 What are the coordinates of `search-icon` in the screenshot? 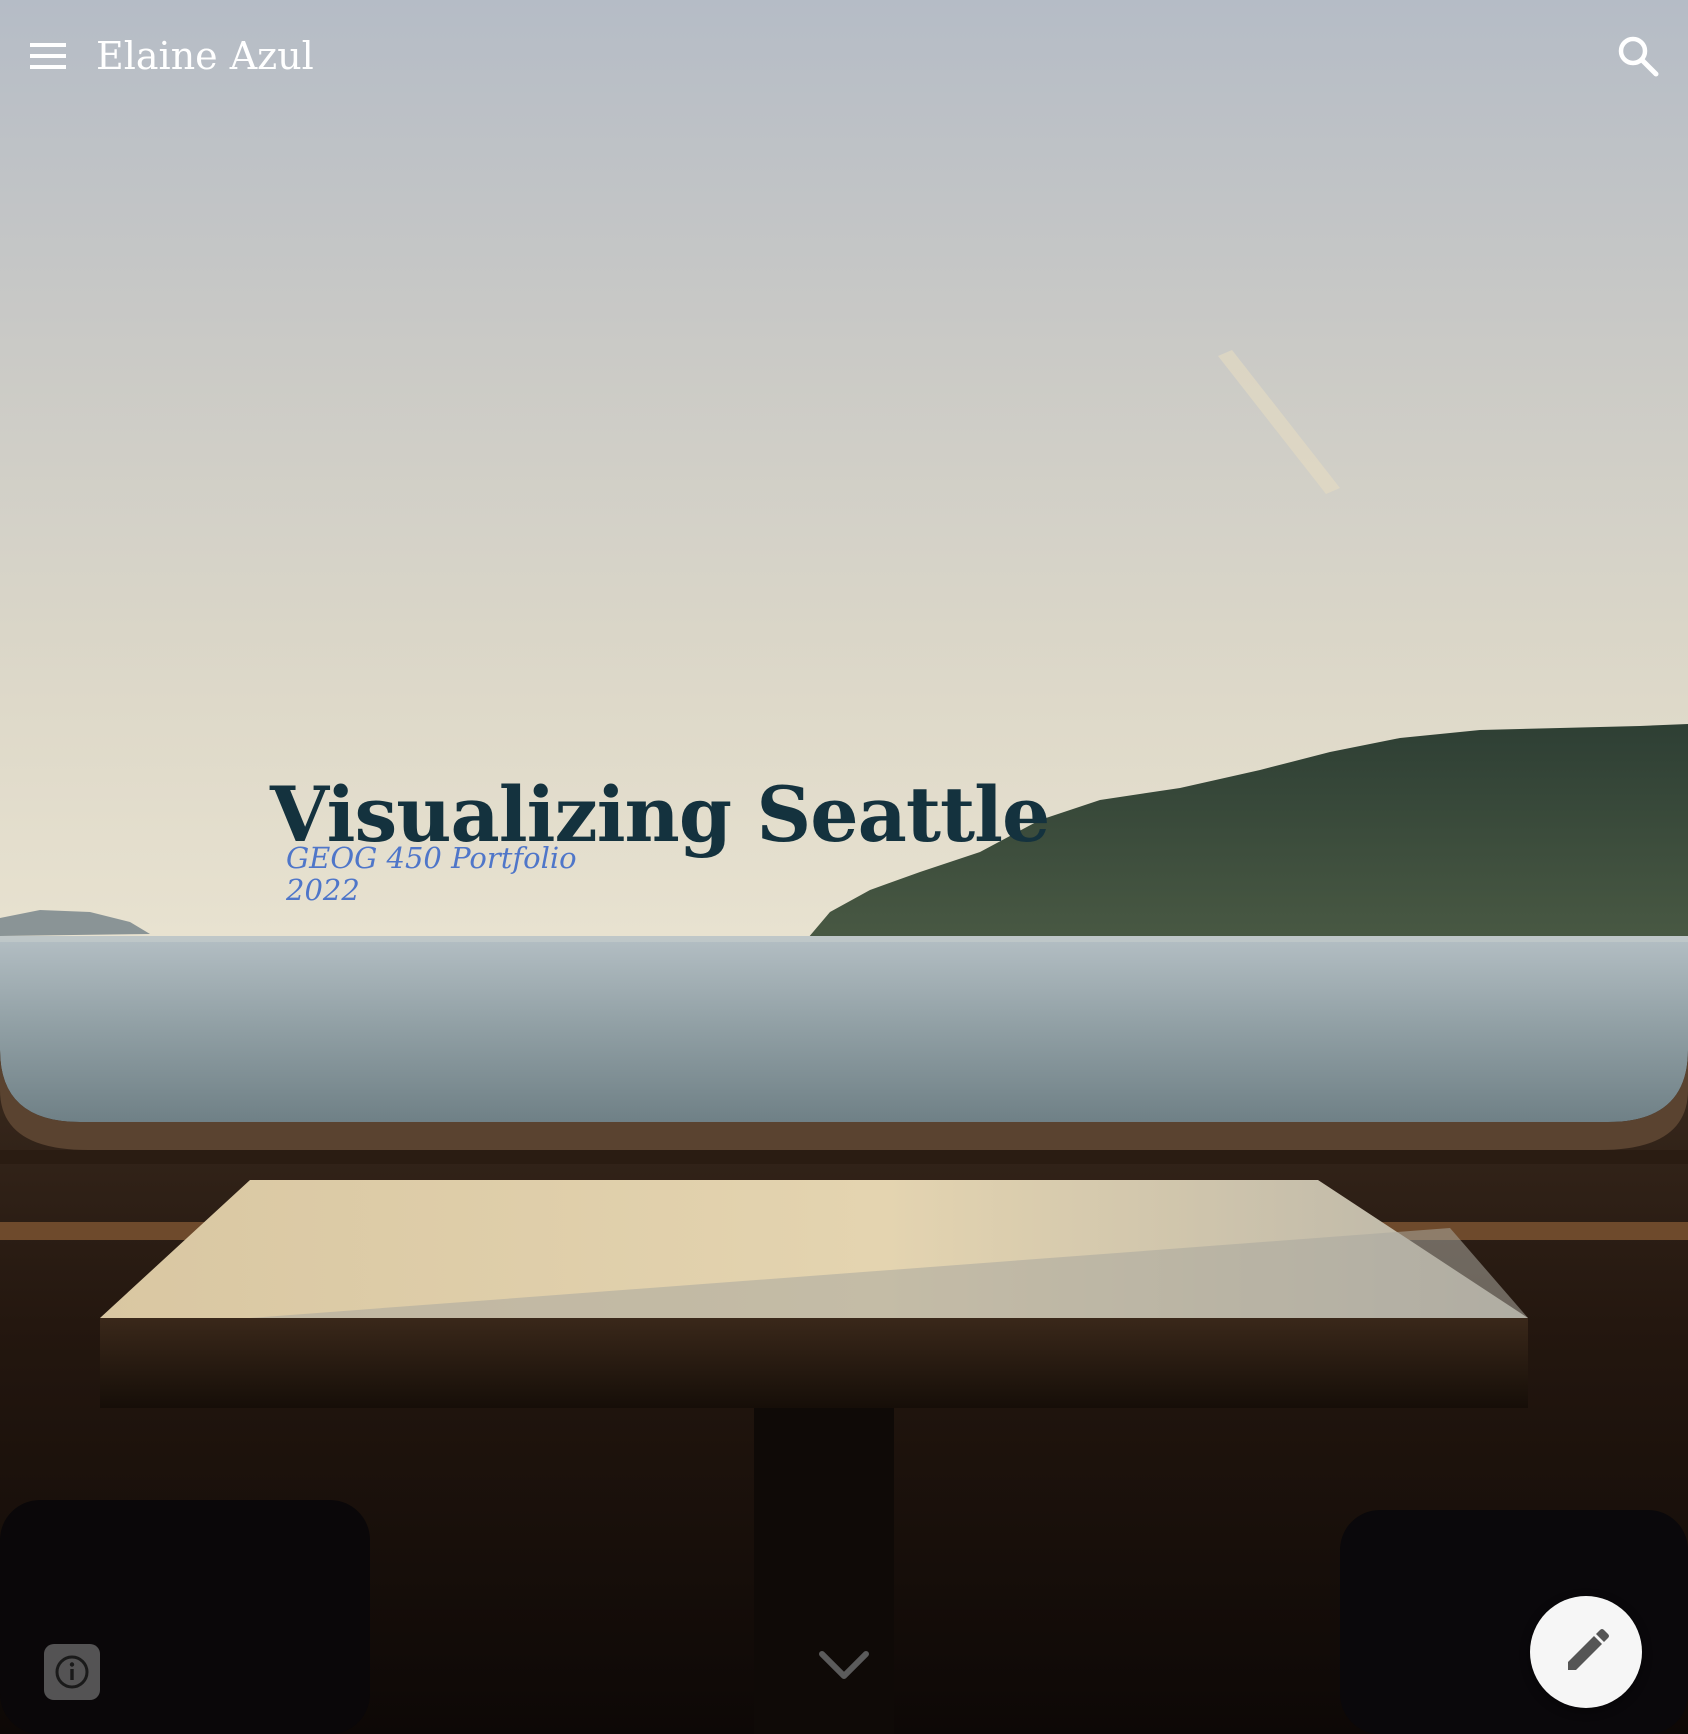 It's located at (1638, 56).